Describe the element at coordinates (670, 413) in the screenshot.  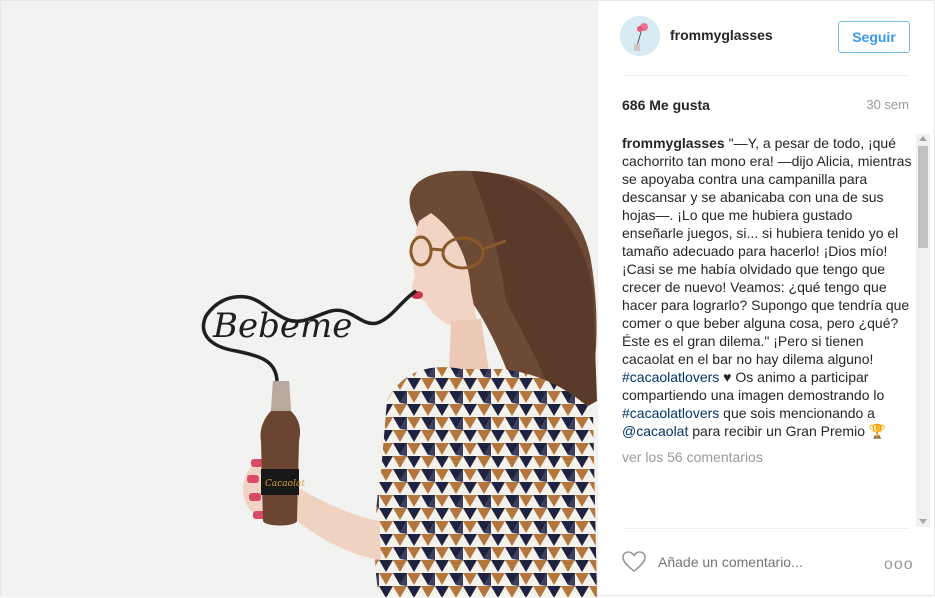
I see `caption-hashtag-2: #cacaolatlovers` at that location.